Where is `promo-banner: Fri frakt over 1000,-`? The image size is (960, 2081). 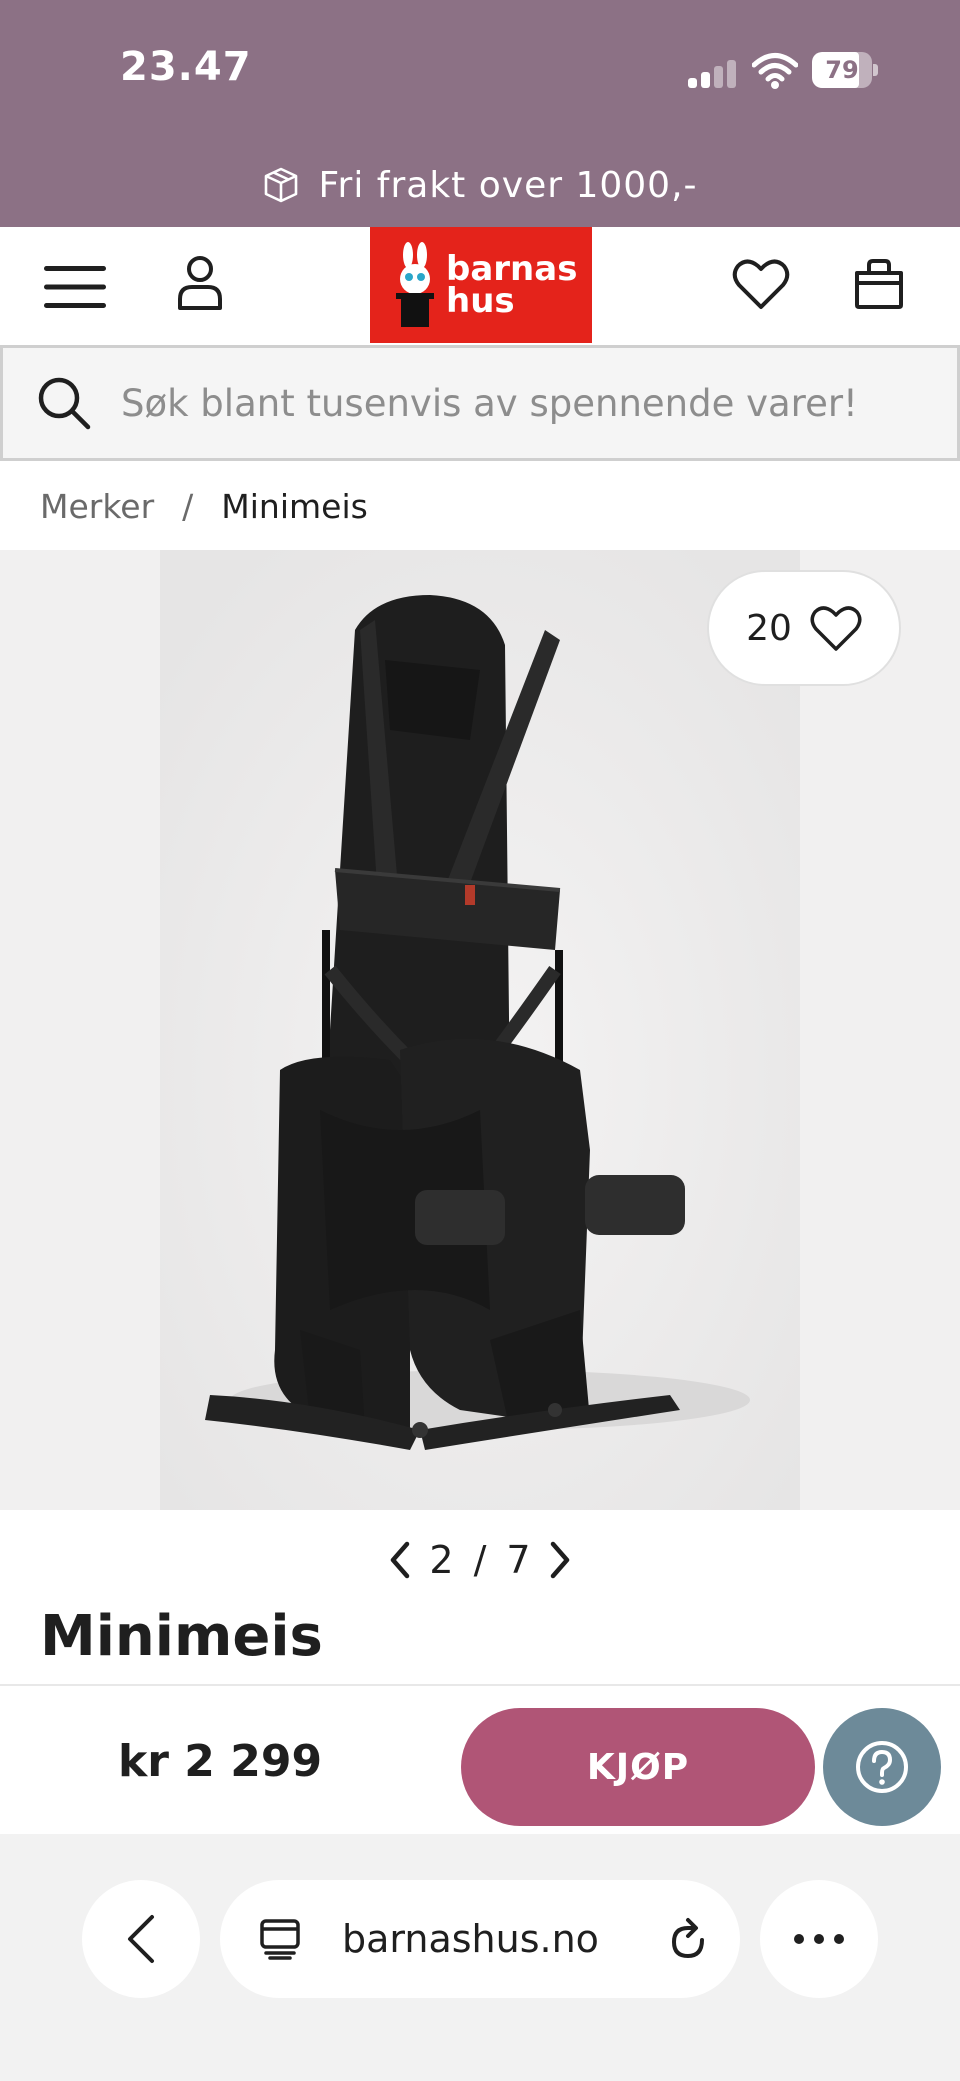
promo-banner: Fri frakt over 1000,- is located at coordinates (480, 185).